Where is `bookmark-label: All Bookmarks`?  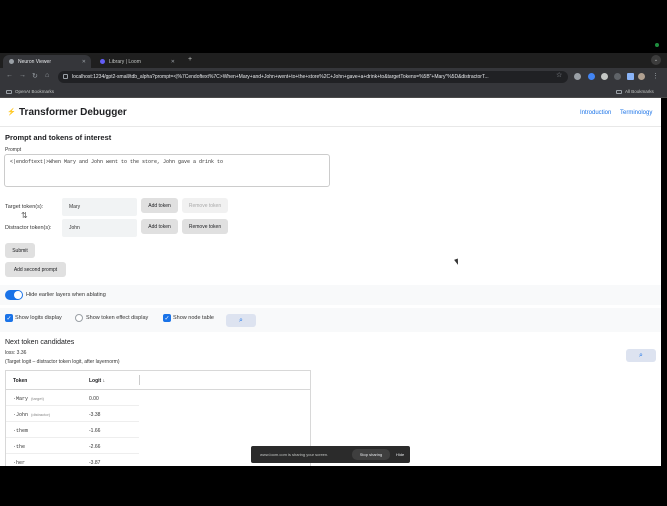 bookmark-label: All Bookmarks is located at coordinates (639, 91).